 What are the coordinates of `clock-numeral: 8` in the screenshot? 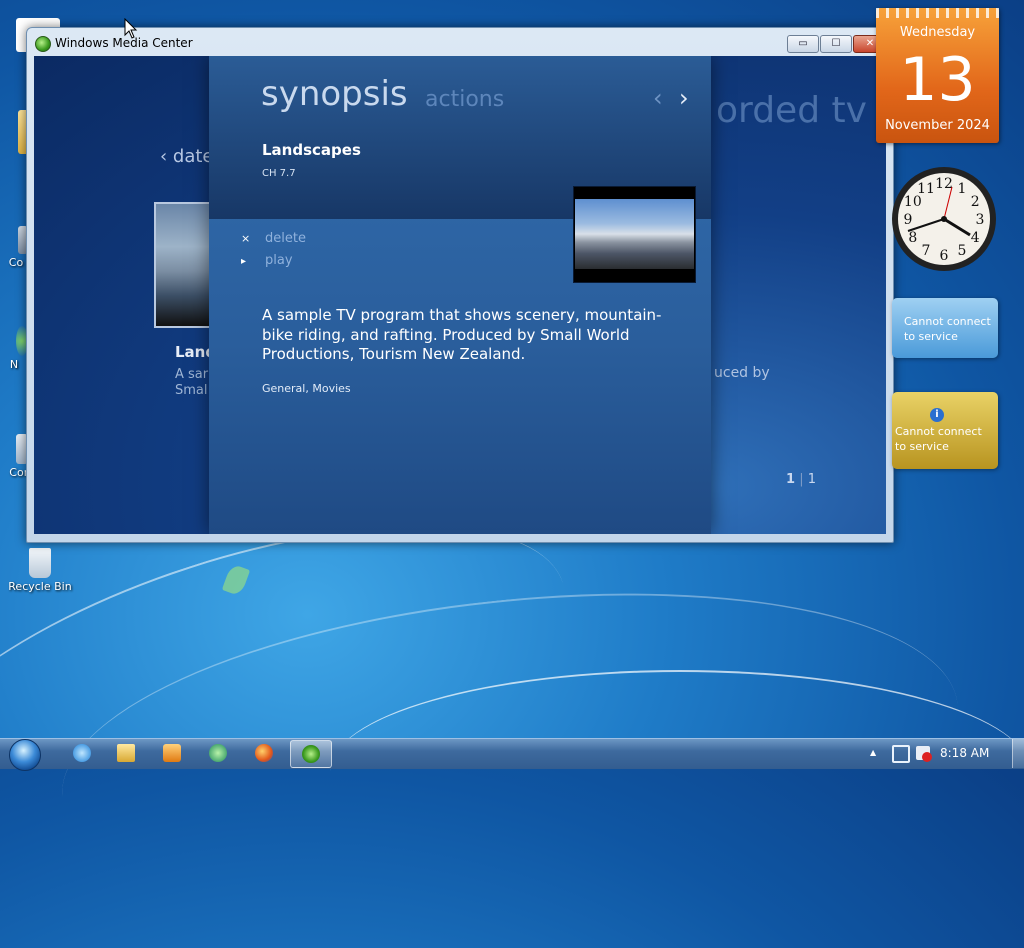 It's located at (912, 238).